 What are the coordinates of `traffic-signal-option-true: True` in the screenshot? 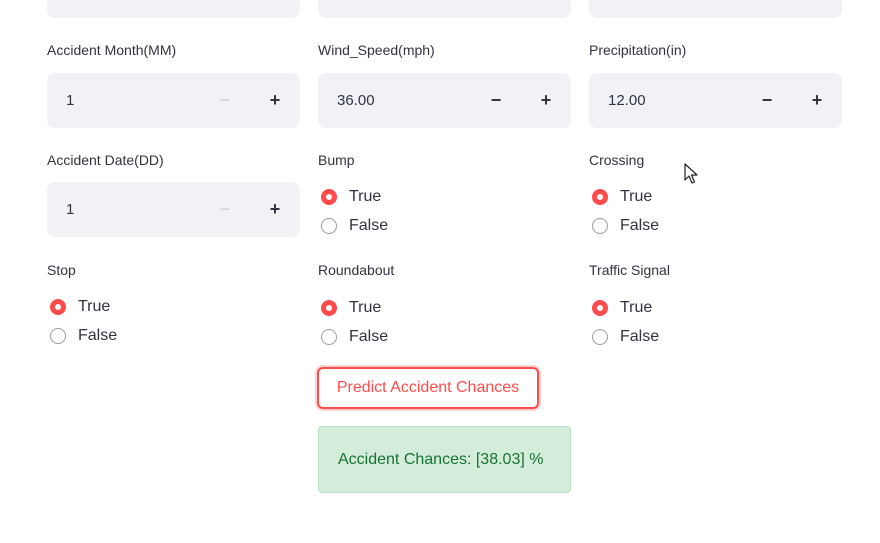 It's located at (625, 307).